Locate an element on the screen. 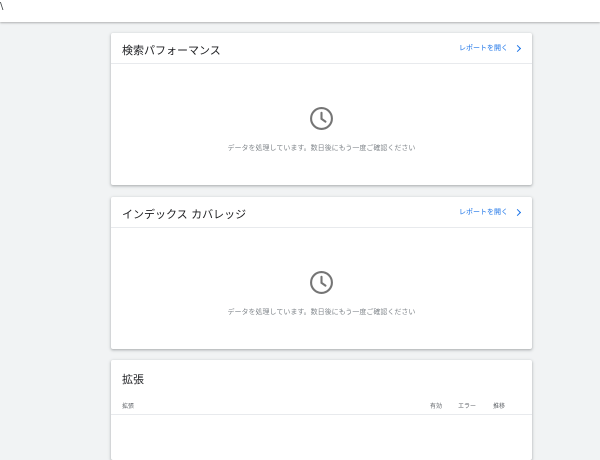 The height and width of the screenshot is (460, 600). column-header-trend: 推移 is located at coordinates (499, 406).